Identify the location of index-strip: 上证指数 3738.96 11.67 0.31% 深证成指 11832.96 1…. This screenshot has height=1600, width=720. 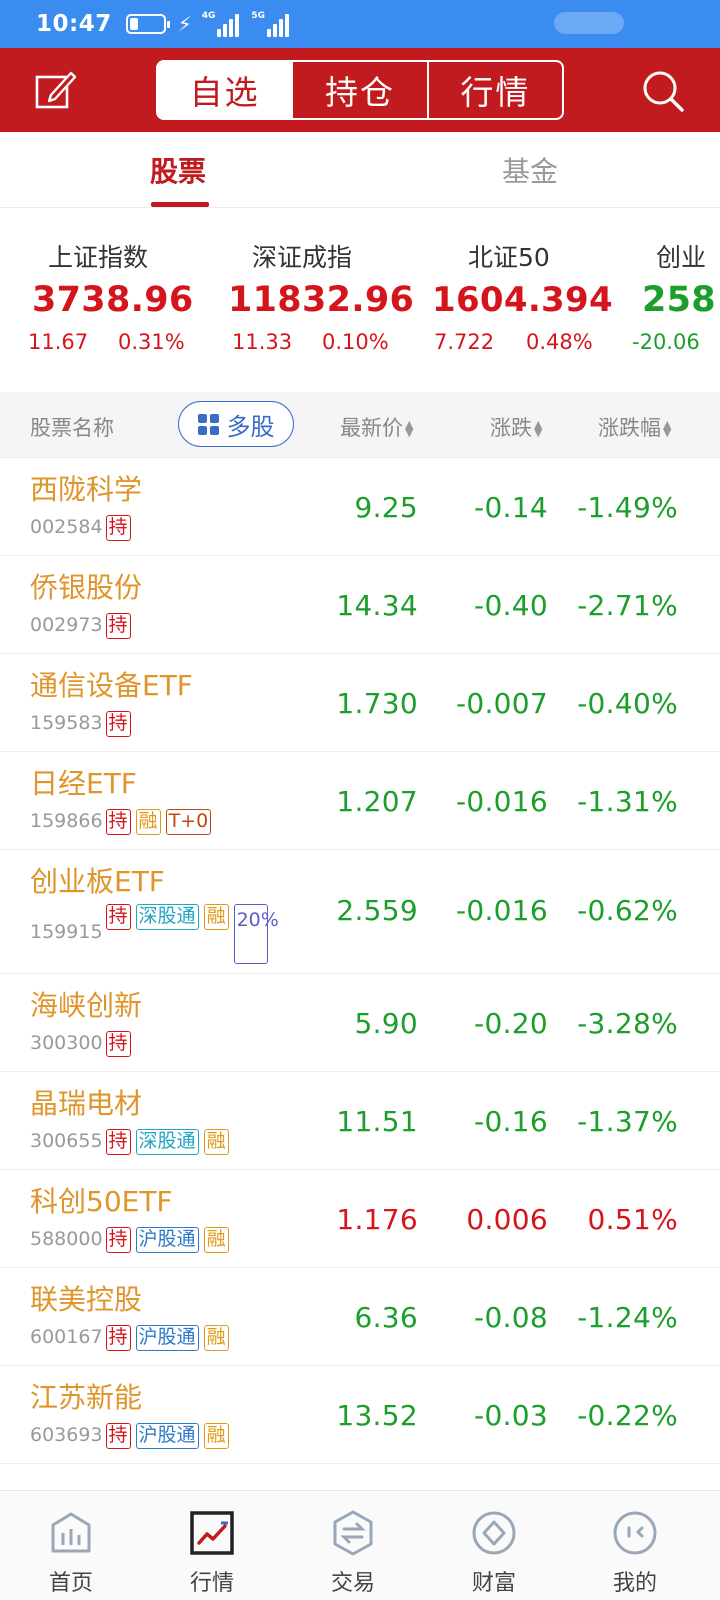
(360, 300).